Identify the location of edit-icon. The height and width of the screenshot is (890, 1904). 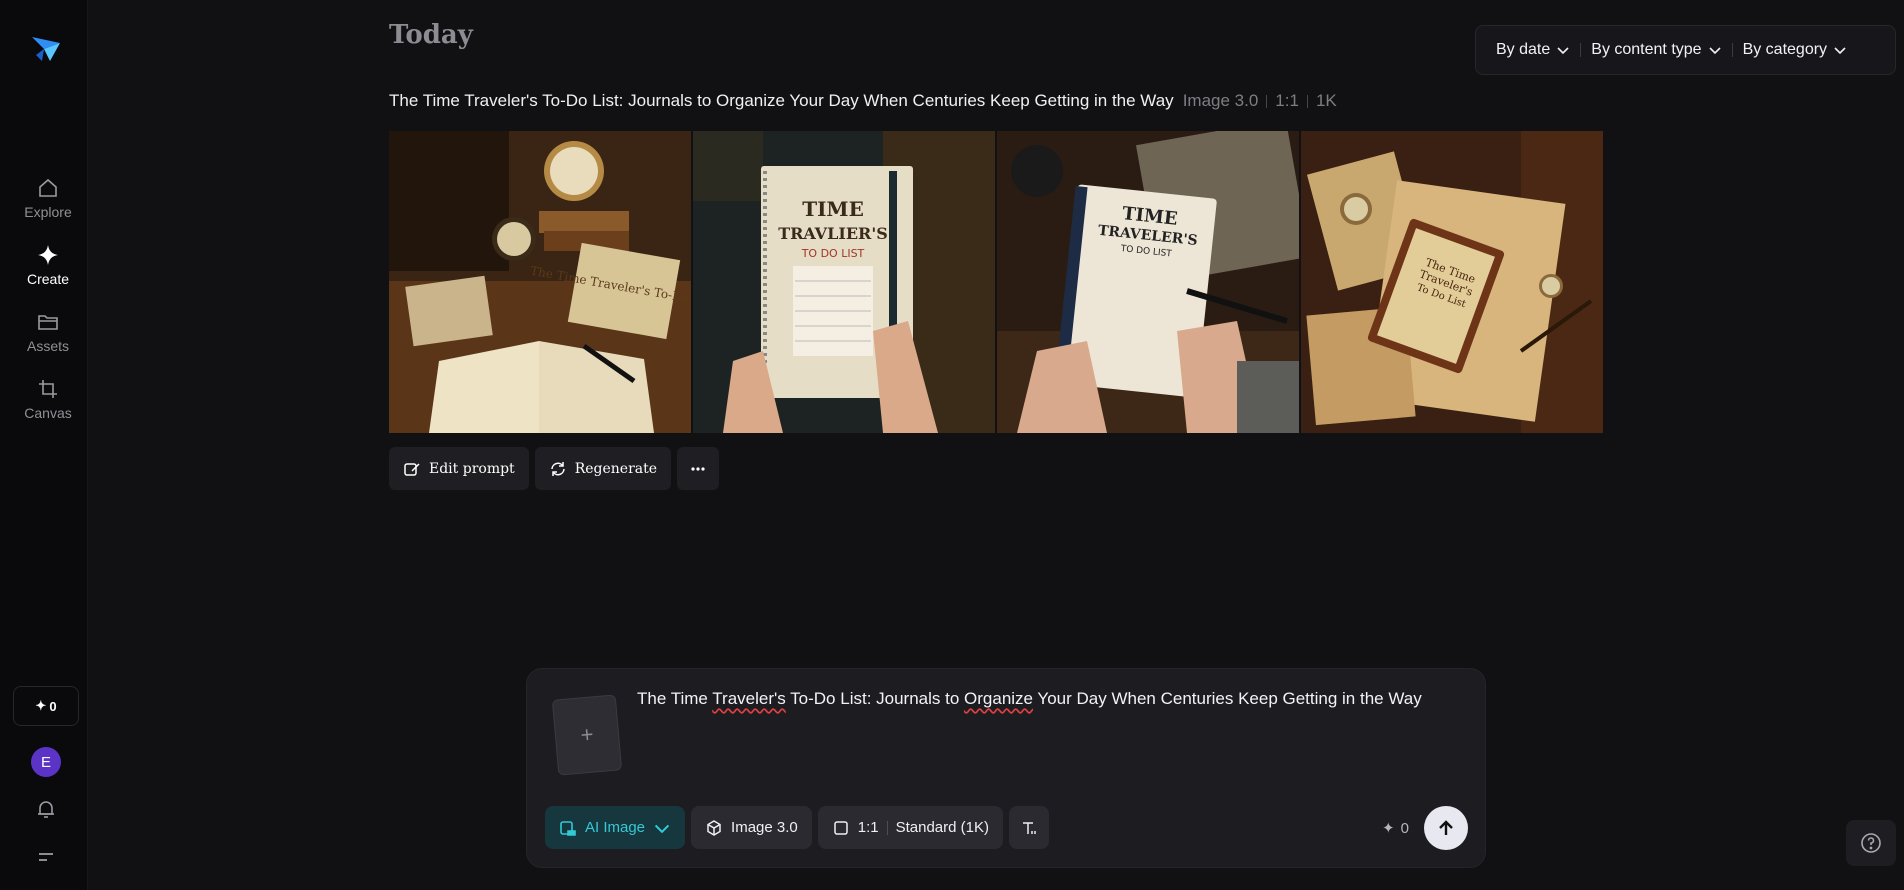
(412, 469).